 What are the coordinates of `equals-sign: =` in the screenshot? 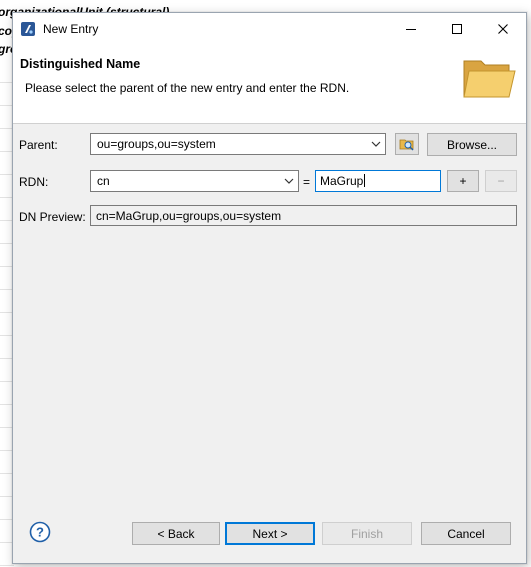 It's located at (307, 182).